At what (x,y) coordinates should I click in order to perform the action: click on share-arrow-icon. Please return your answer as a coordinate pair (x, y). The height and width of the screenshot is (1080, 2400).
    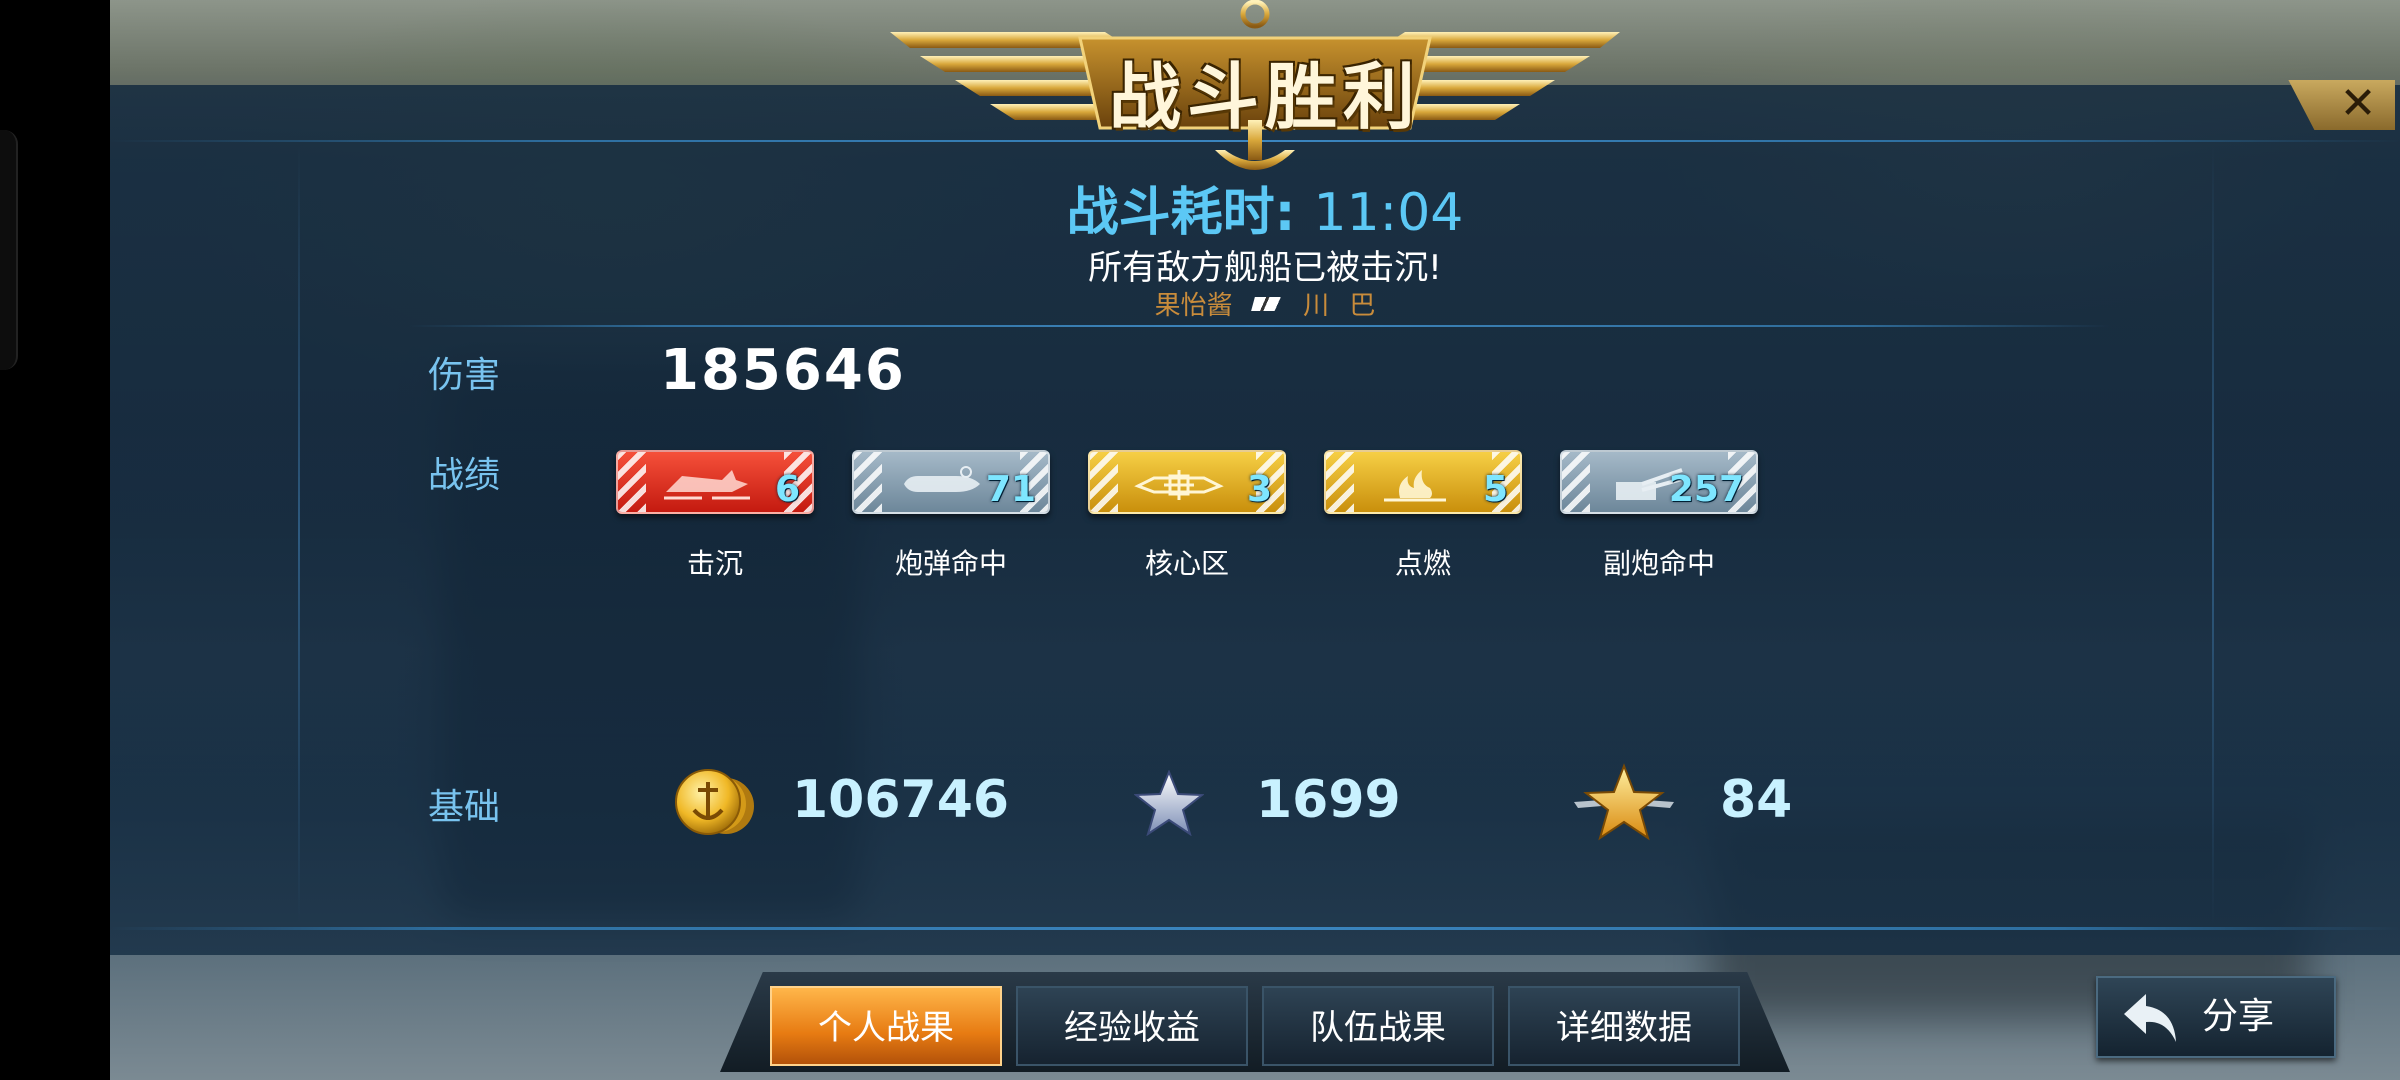
    Looking at the image, I should click on (2150, 1018).